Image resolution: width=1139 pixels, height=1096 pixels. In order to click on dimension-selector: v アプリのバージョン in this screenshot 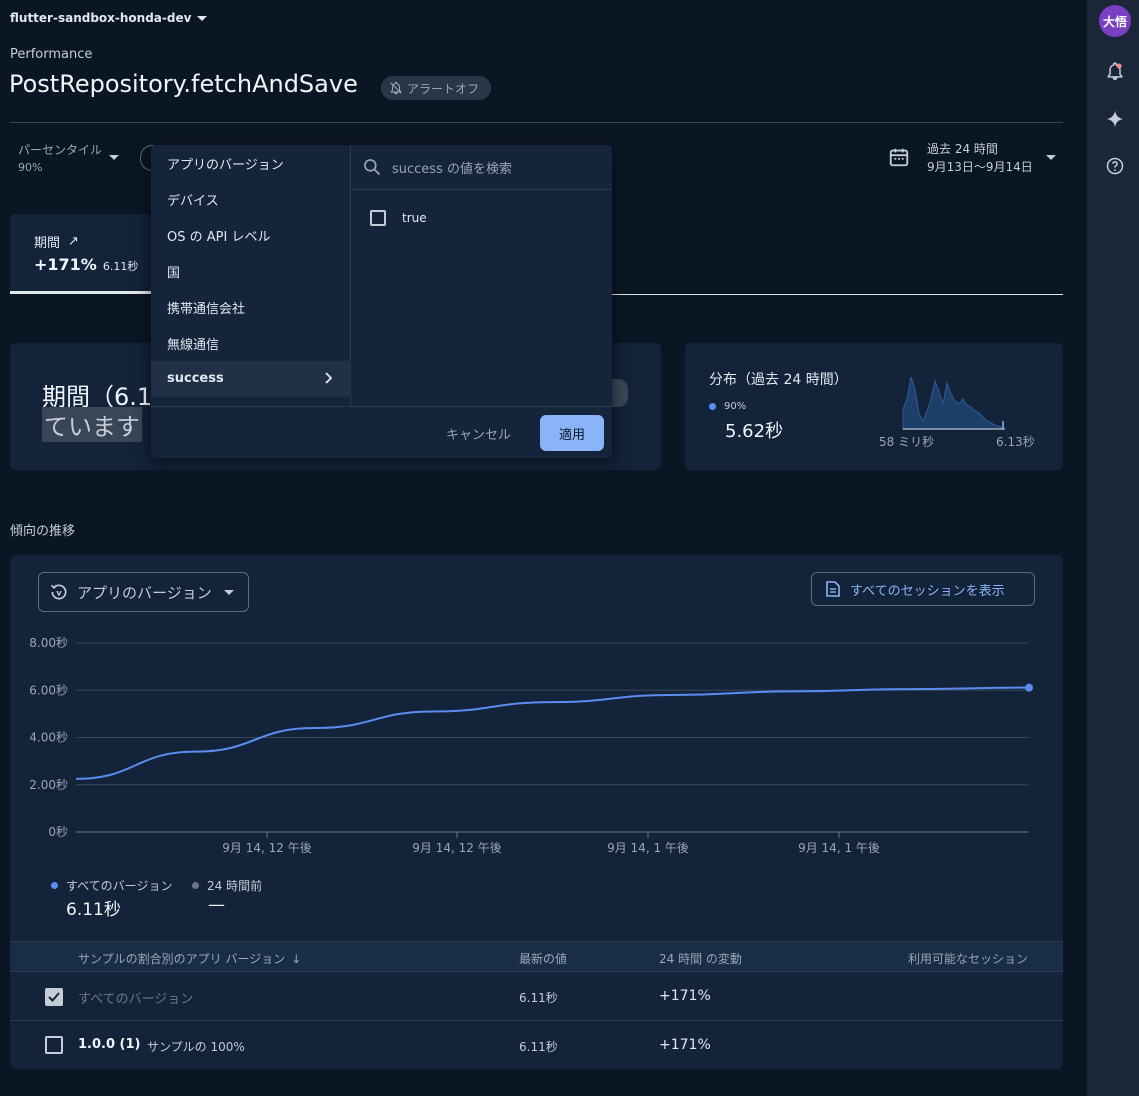, I will do `click(143, 592)`.